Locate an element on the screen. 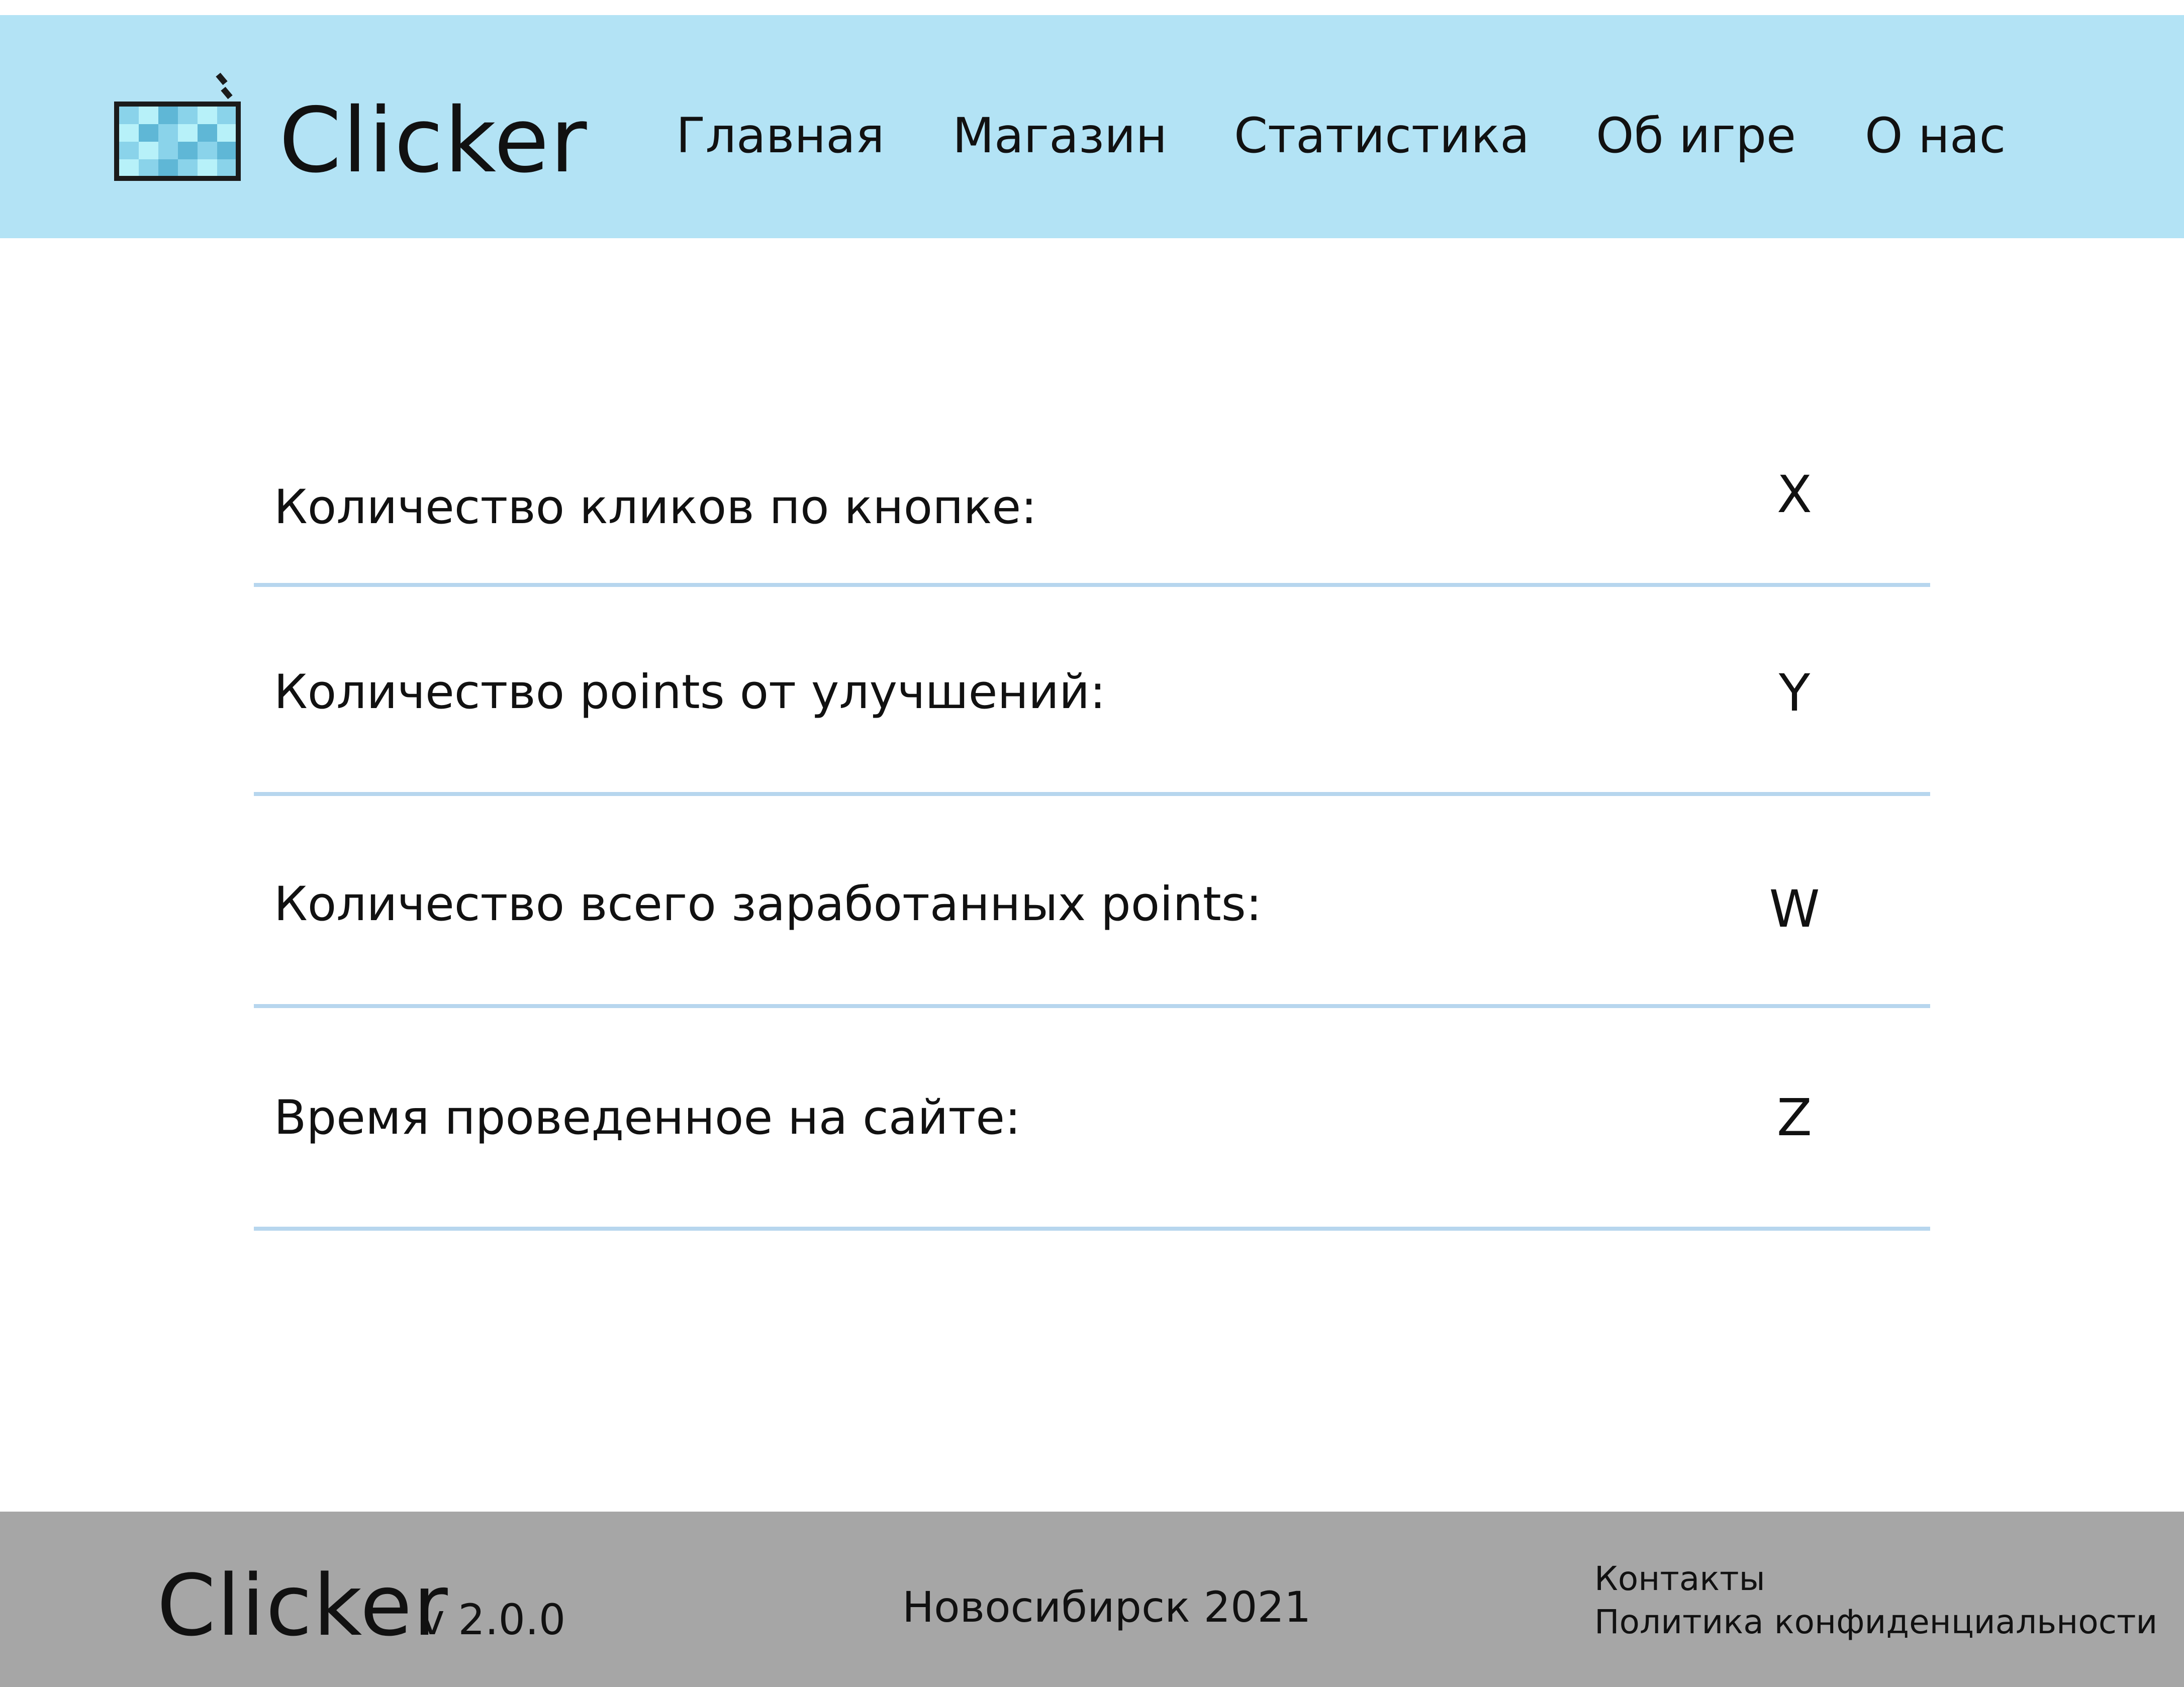 This screenshot has width=2184, height=1687. footer-link-contacts: Контакты is located at coordinates (1679, 1579).